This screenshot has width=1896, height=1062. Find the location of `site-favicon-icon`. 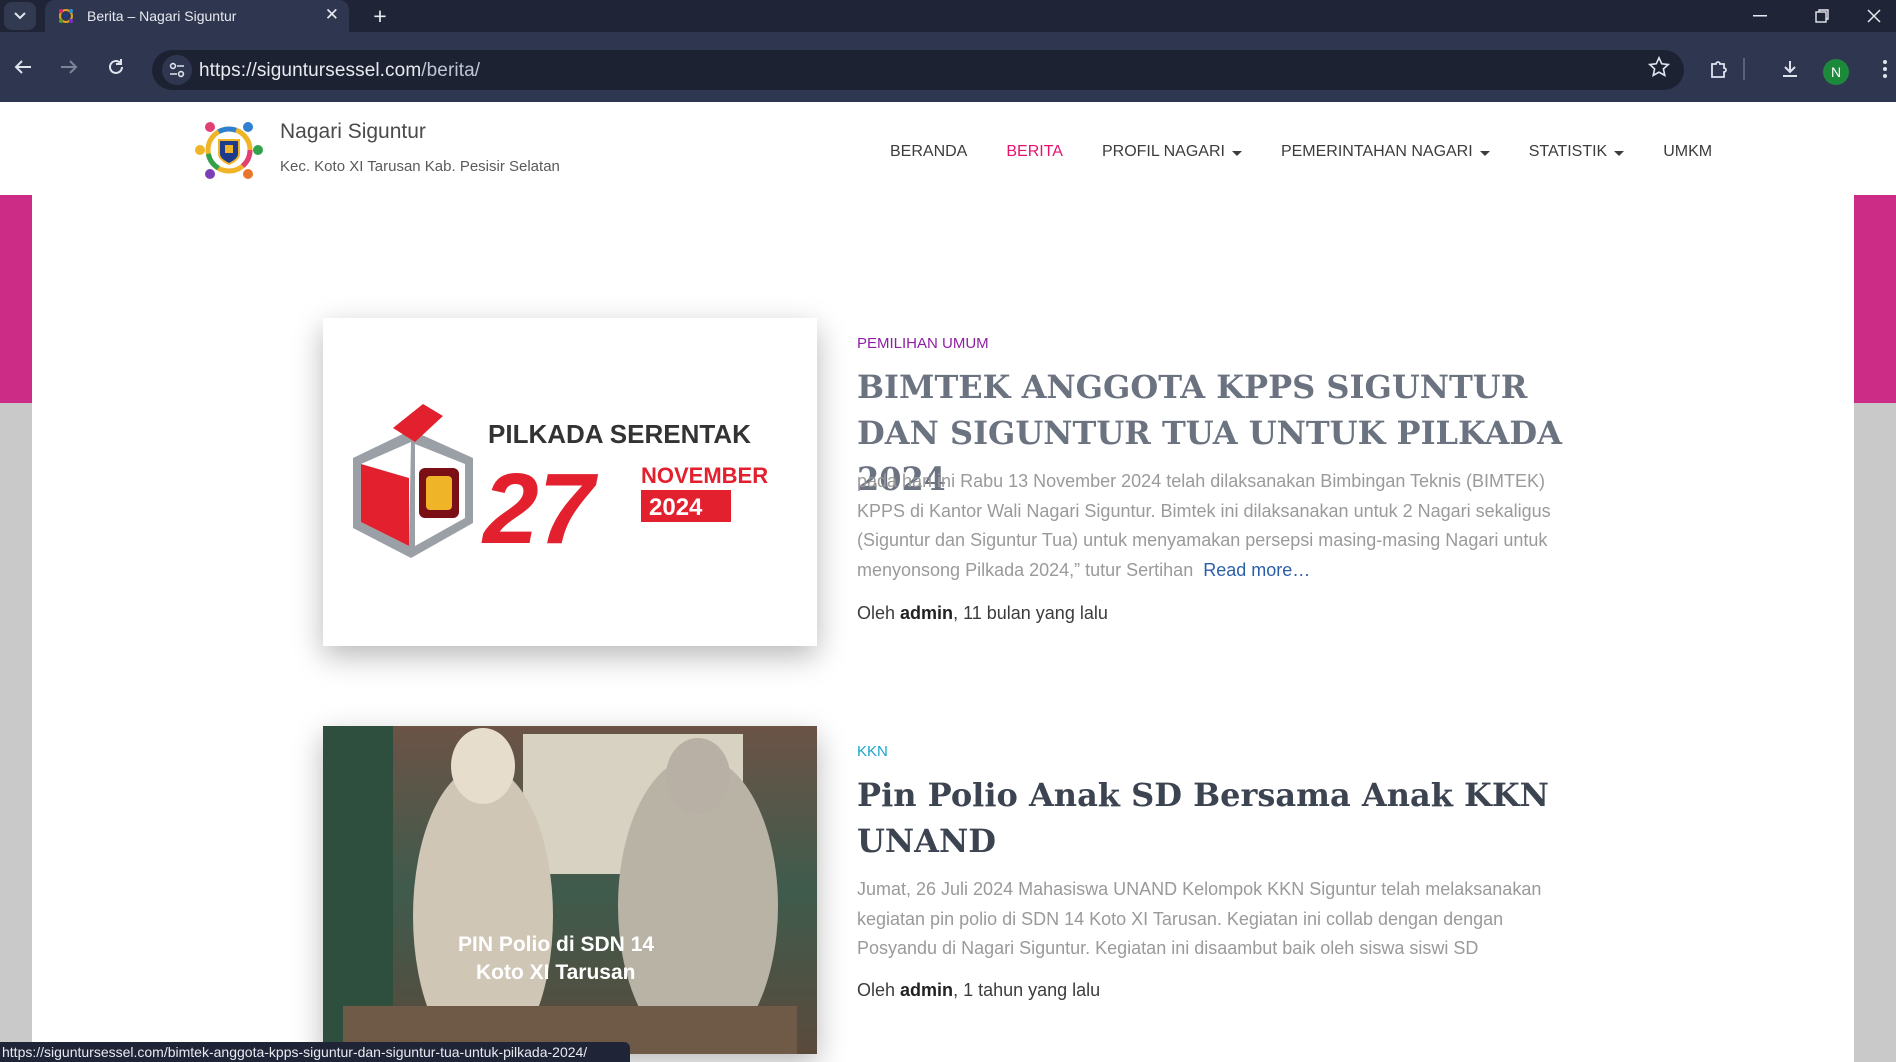

site-favicon-icon is located at coordinates (66, 16).